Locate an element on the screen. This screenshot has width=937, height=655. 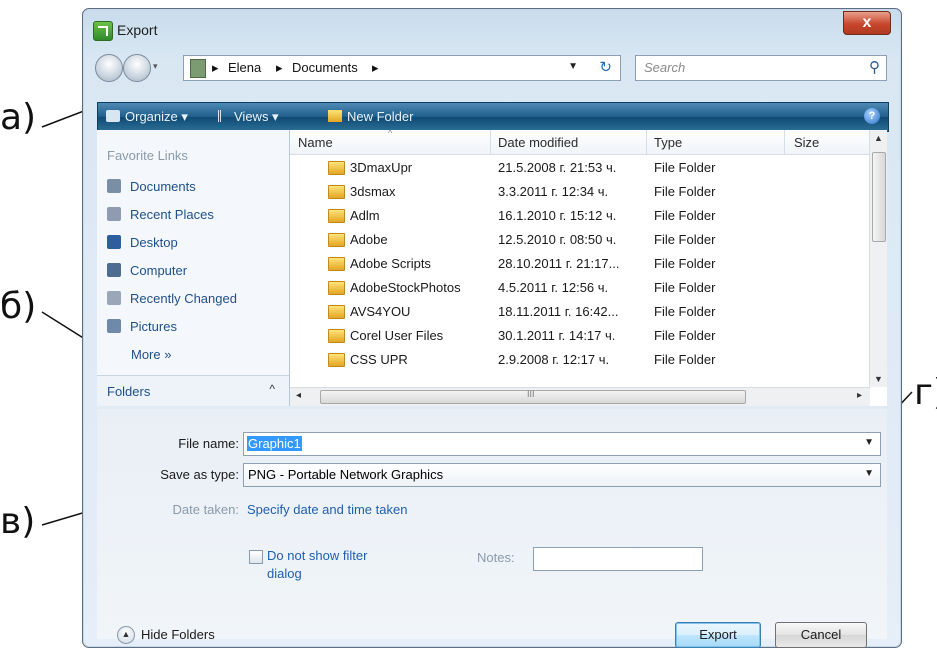
scroll-up-icon: ▲ is located at coordinates (878, 138).